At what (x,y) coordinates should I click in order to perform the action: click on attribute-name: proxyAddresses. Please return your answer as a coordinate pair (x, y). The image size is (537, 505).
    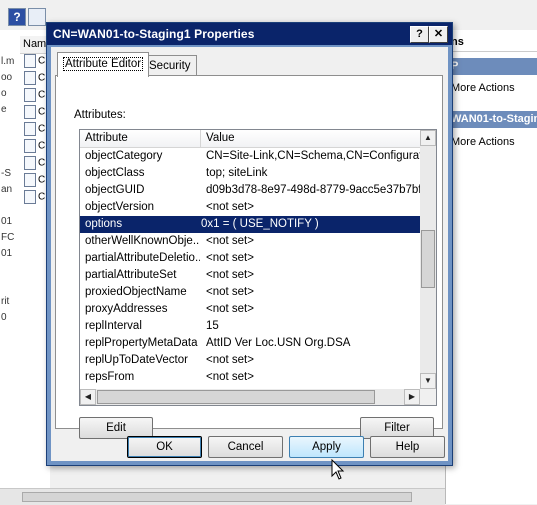
    Looking at the image, I should click on (126, 309).